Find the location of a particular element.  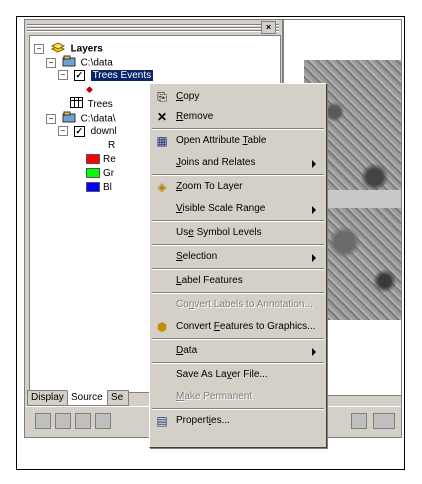

band-r-label: R is located at coordinates (112, 145).